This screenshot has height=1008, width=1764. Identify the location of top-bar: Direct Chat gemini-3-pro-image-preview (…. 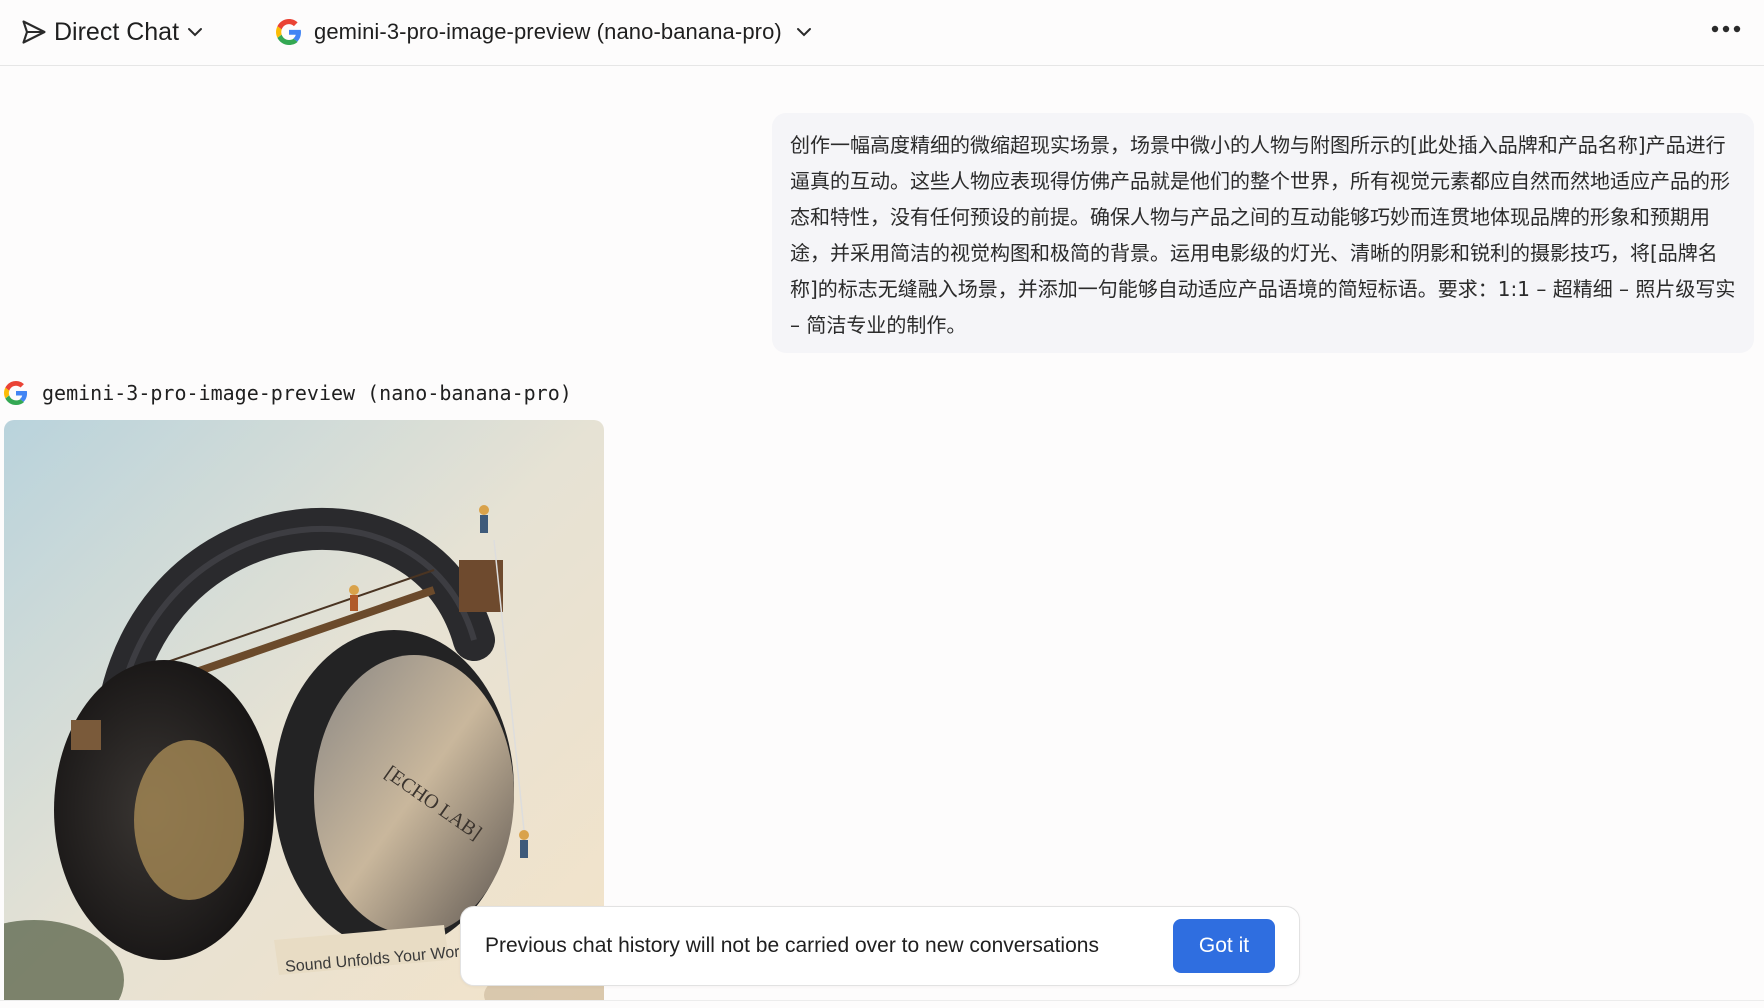
(882, 33).